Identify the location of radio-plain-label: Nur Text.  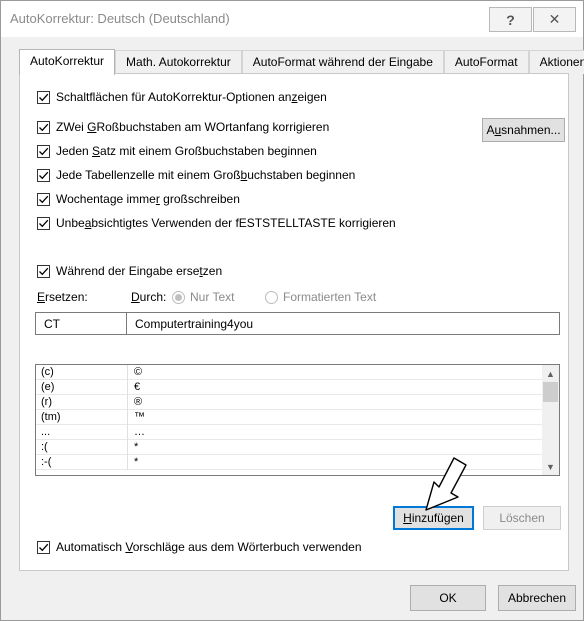
(212, 297).